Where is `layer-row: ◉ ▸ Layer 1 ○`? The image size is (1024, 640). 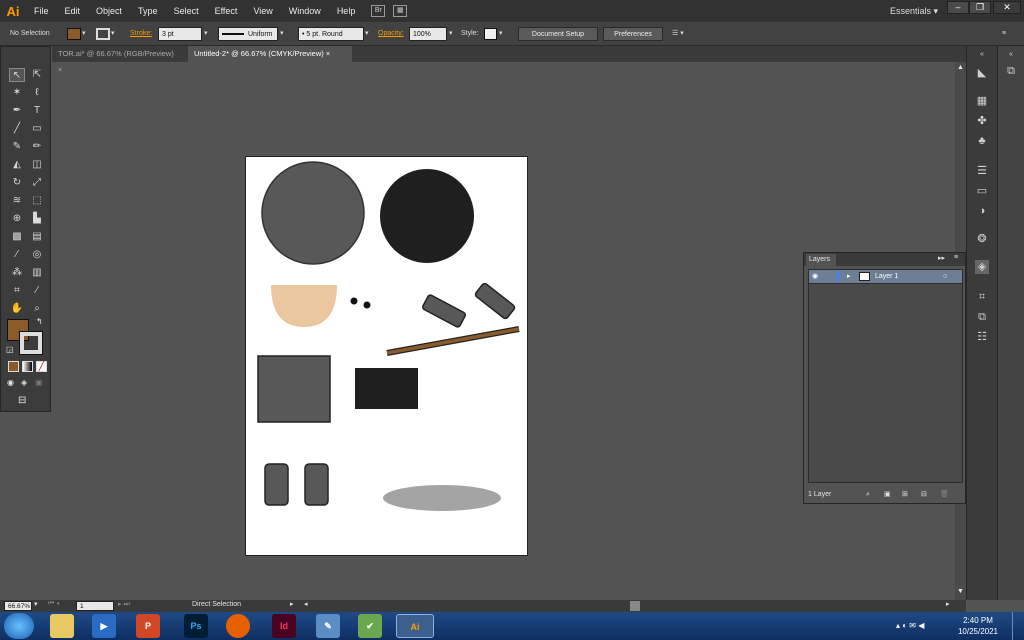 layer-row: ◉ ▸ Layer 1 ○ is located at coordinates (885, 276).